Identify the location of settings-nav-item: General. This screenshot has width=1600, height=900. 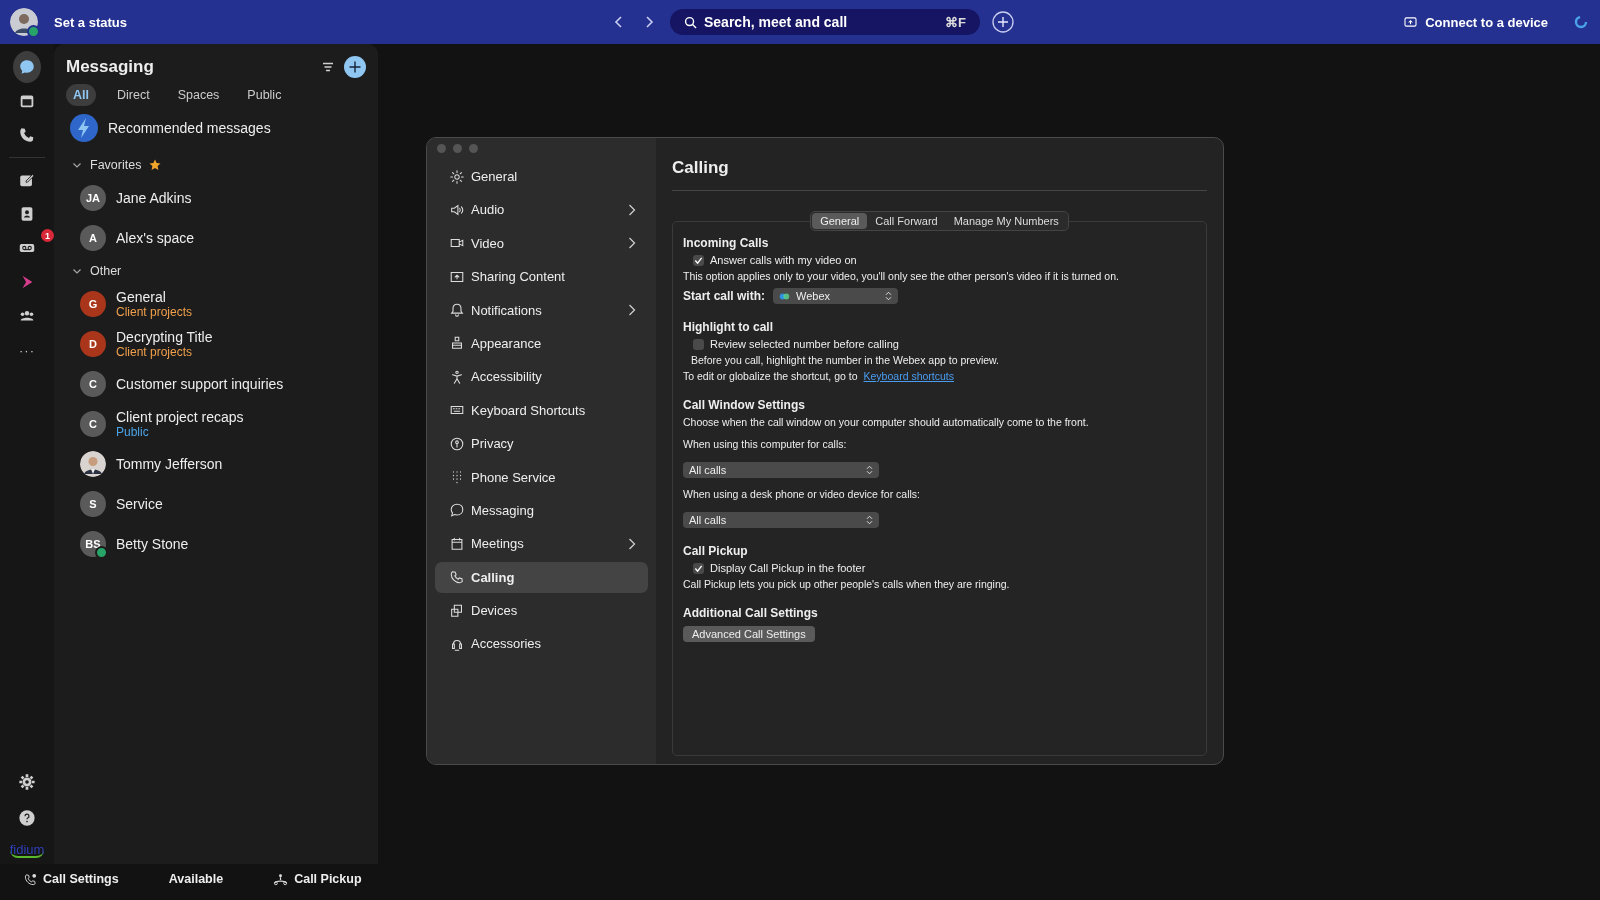
(541, 176).